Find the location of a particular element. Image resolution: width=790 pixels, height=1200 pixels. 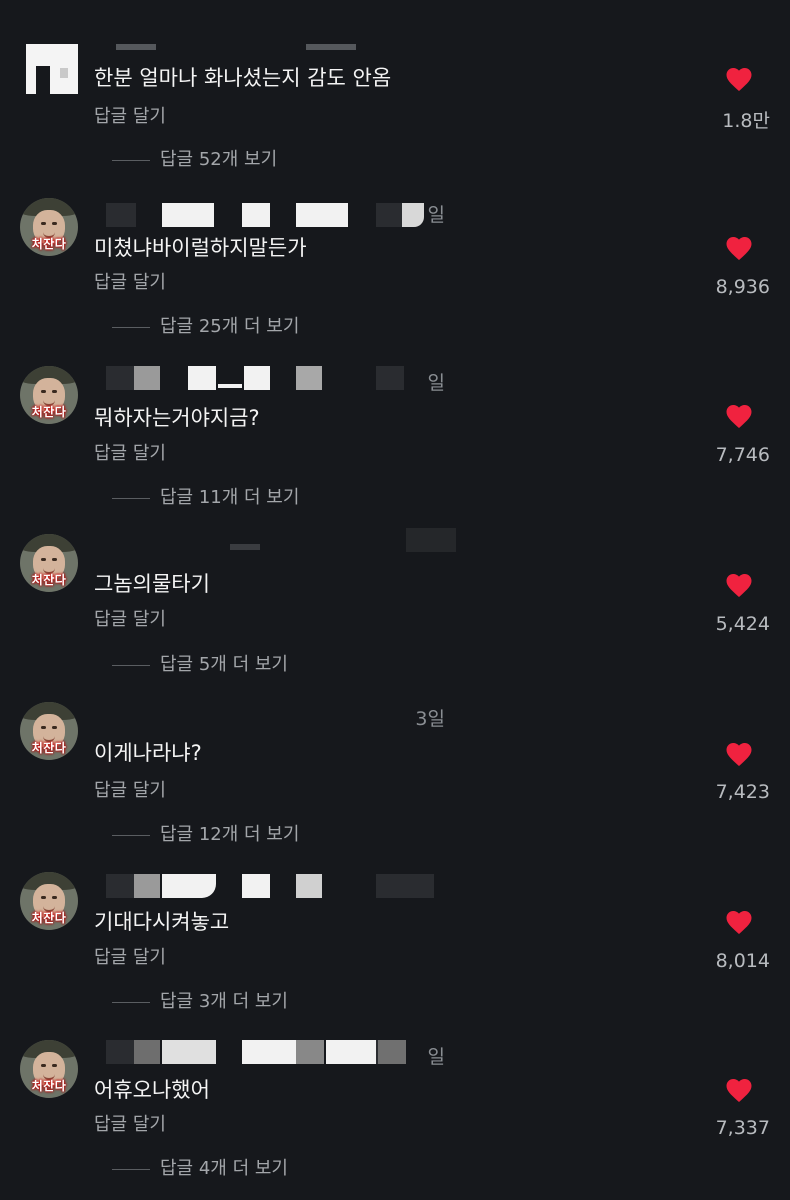

like-count: 8,014 is located at coordinates (742, 961).